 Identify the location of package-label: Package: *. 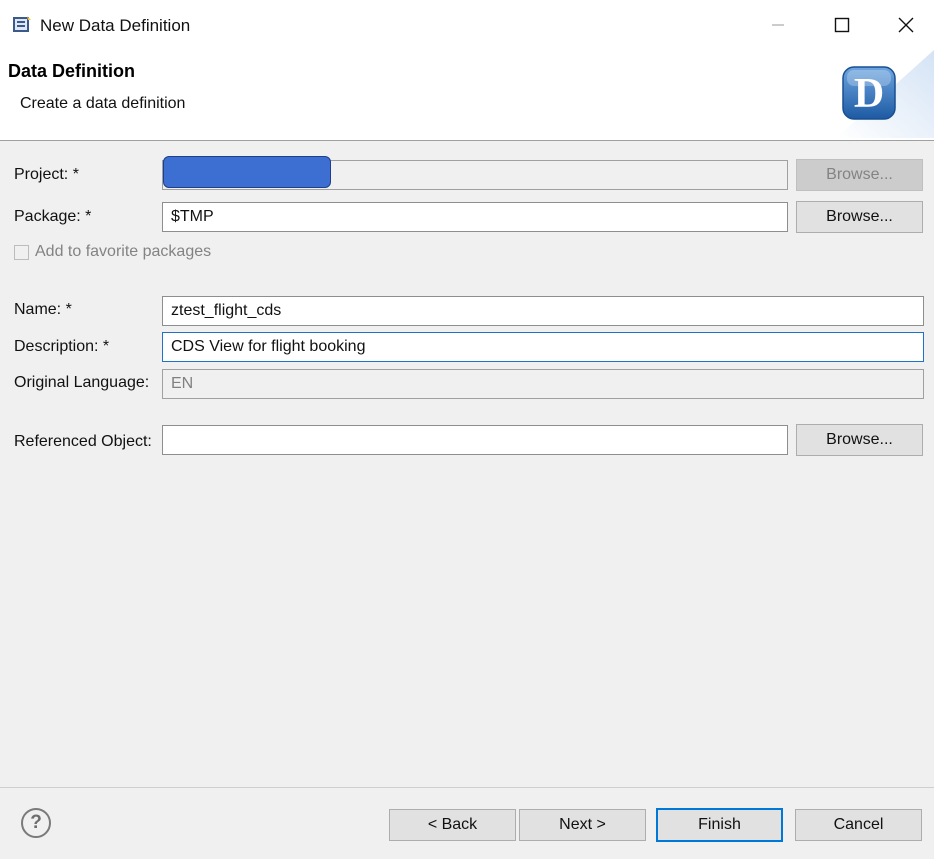
(53, 216).